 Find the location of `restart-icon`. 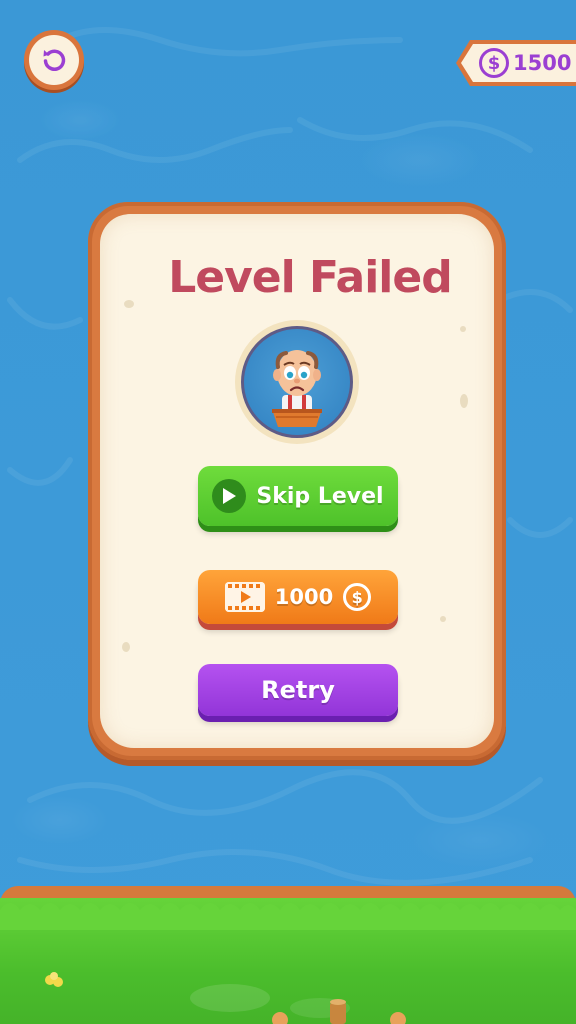

restart-icon is located at coordinates (54, 60).